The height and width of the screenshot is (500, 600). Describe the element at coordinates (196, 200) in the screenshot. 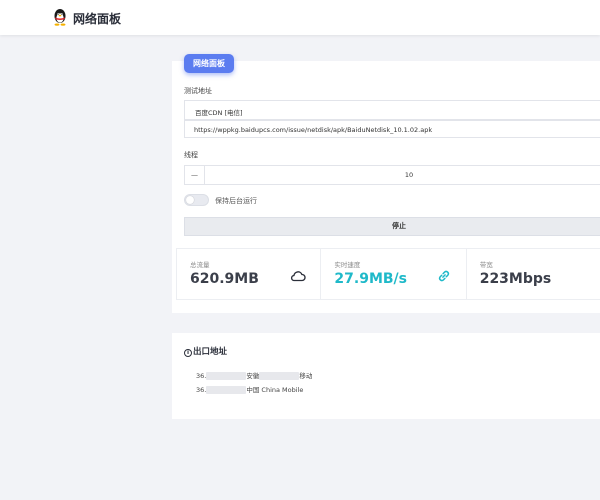

I see `background-run-toggle` at that location.